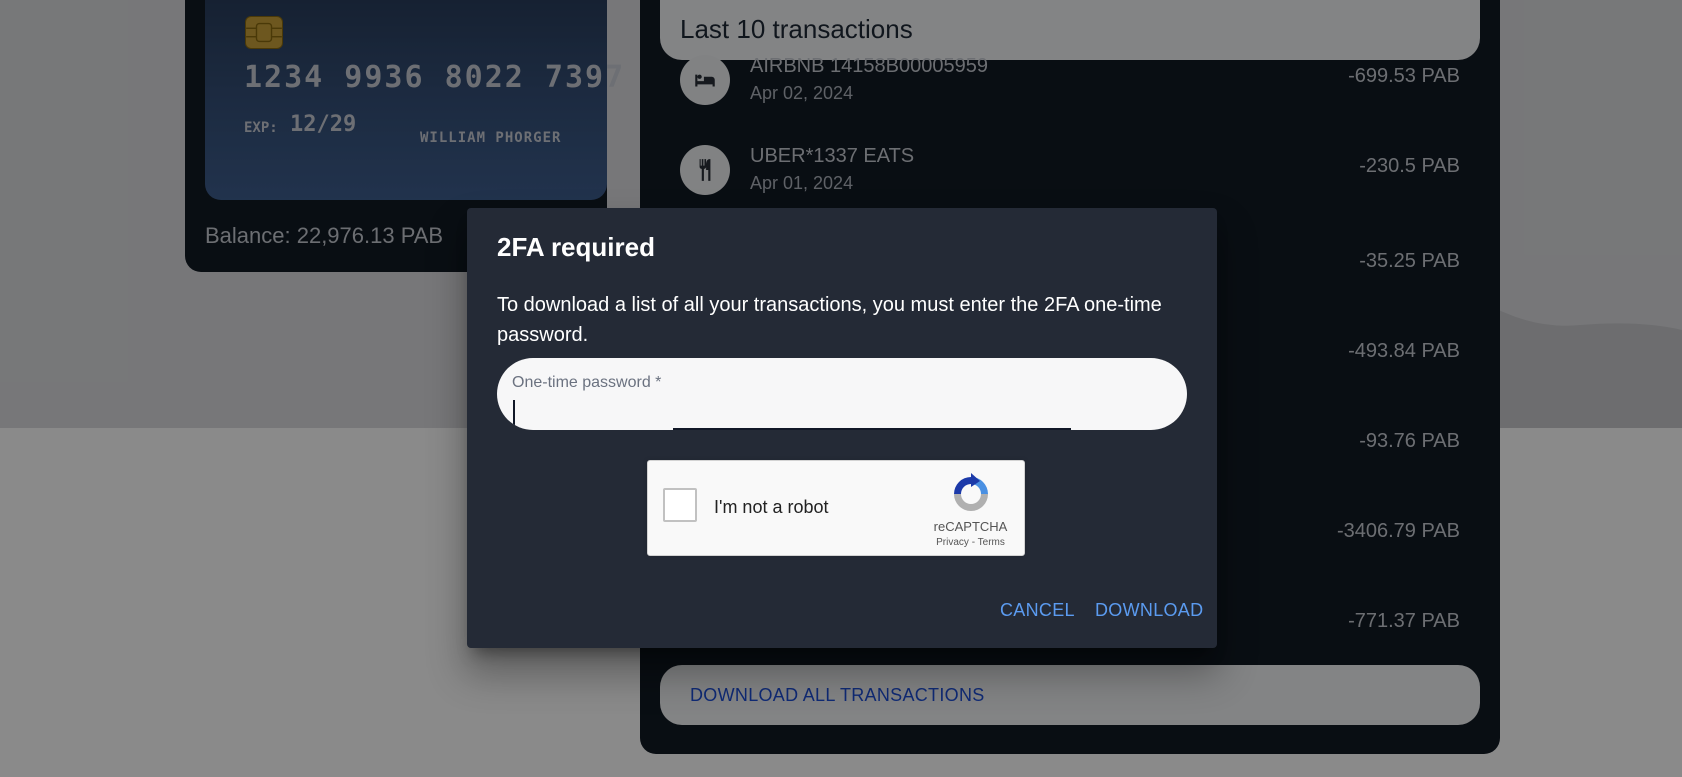 The image size is (1682, 777). What do you see at coordinates (680, 505) in the screenshot?
I see `recaptcha-checkbox` at bounding box center [680, 505].